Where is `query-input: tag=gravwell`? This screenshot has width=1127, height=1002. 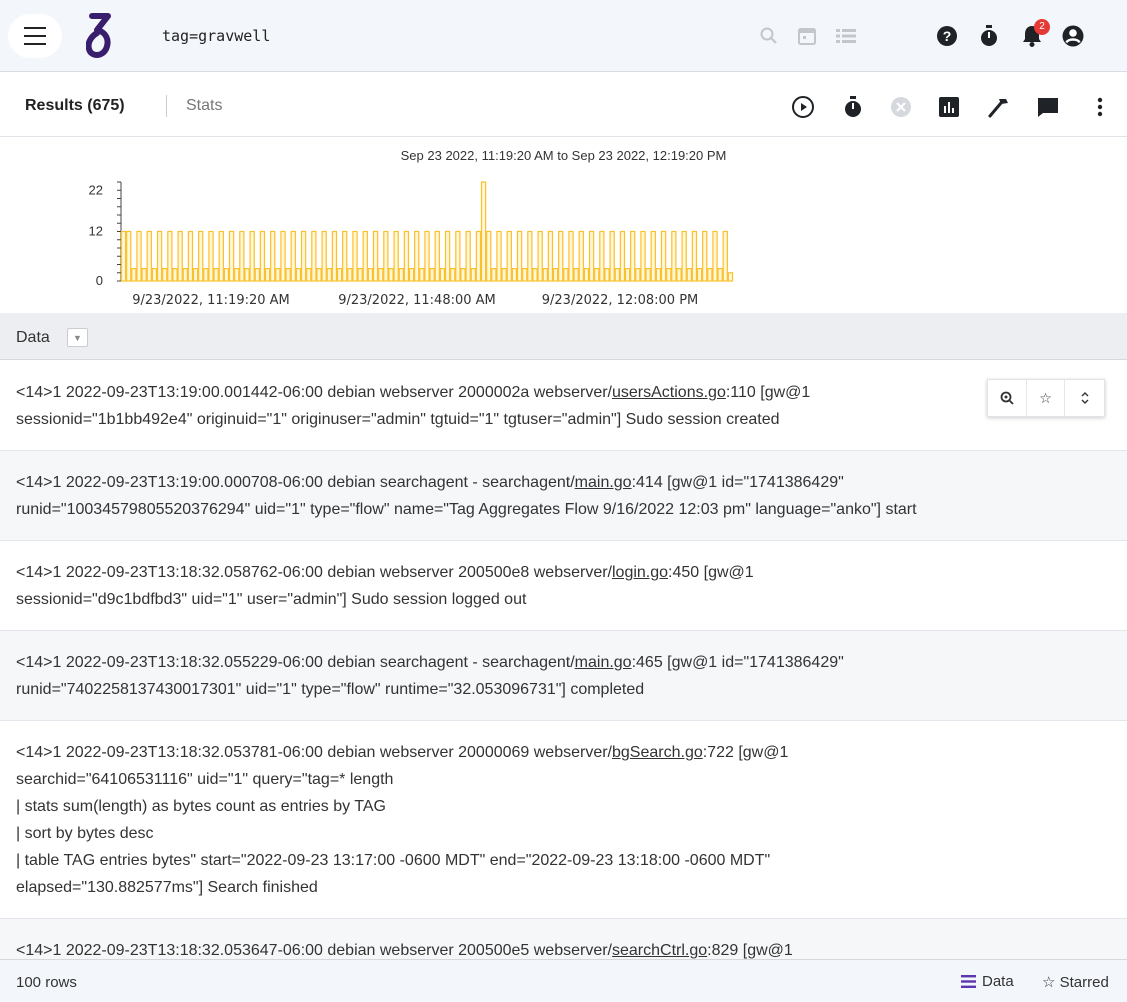
query-input: tag=gravwell is located at coordinates (216, 36).